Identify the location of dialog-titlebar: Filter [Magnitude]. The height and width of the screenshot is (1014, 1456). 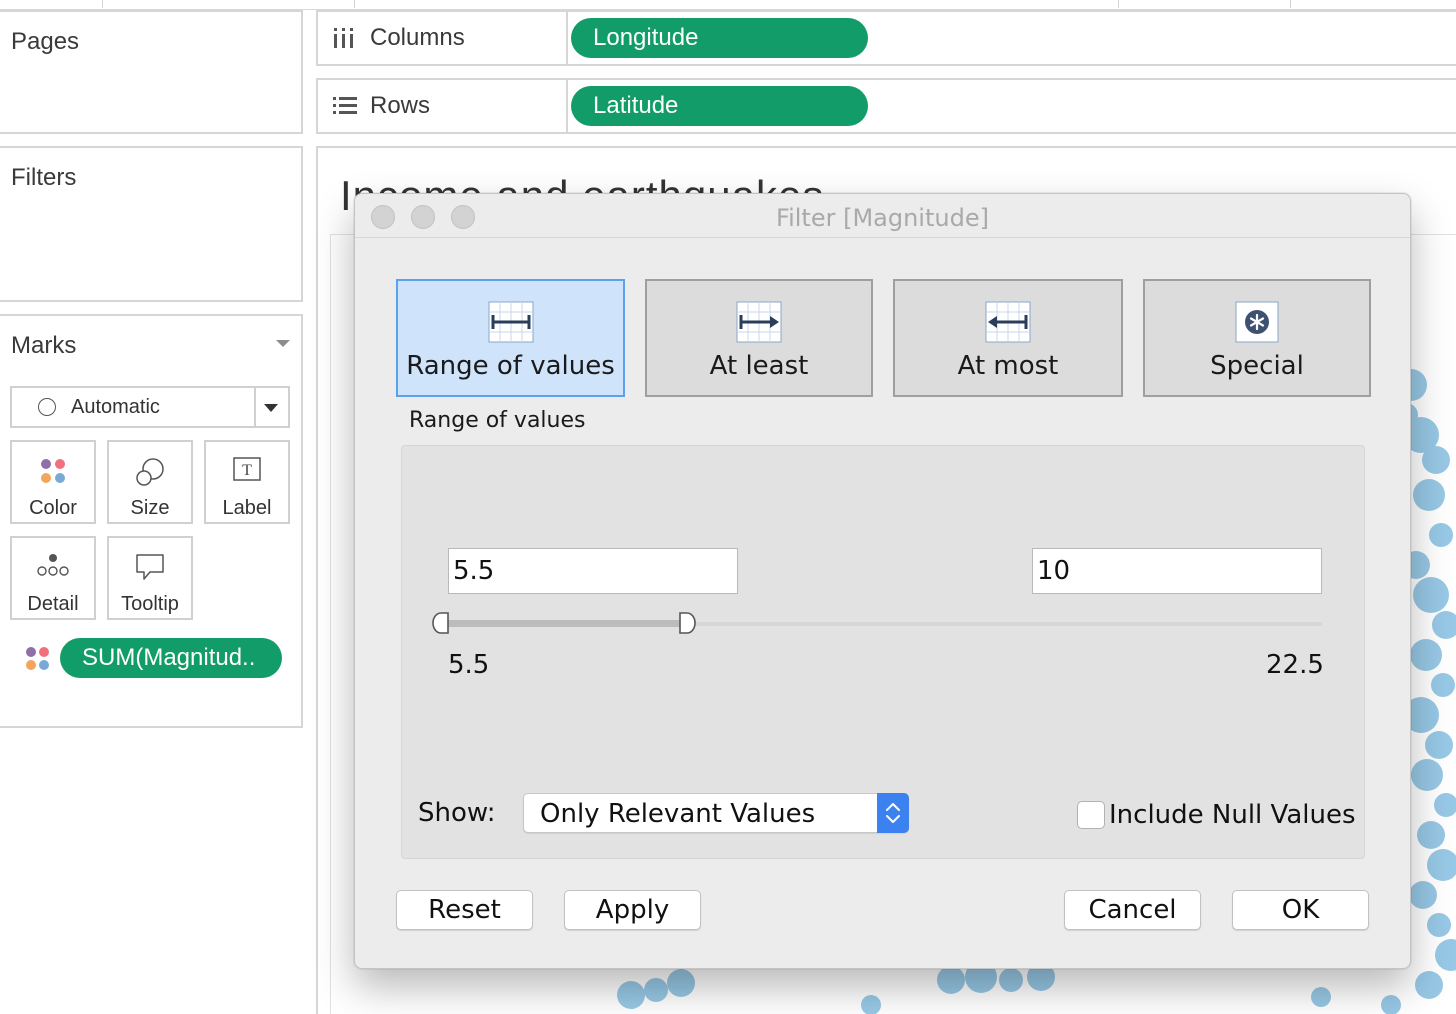
(882, 216).